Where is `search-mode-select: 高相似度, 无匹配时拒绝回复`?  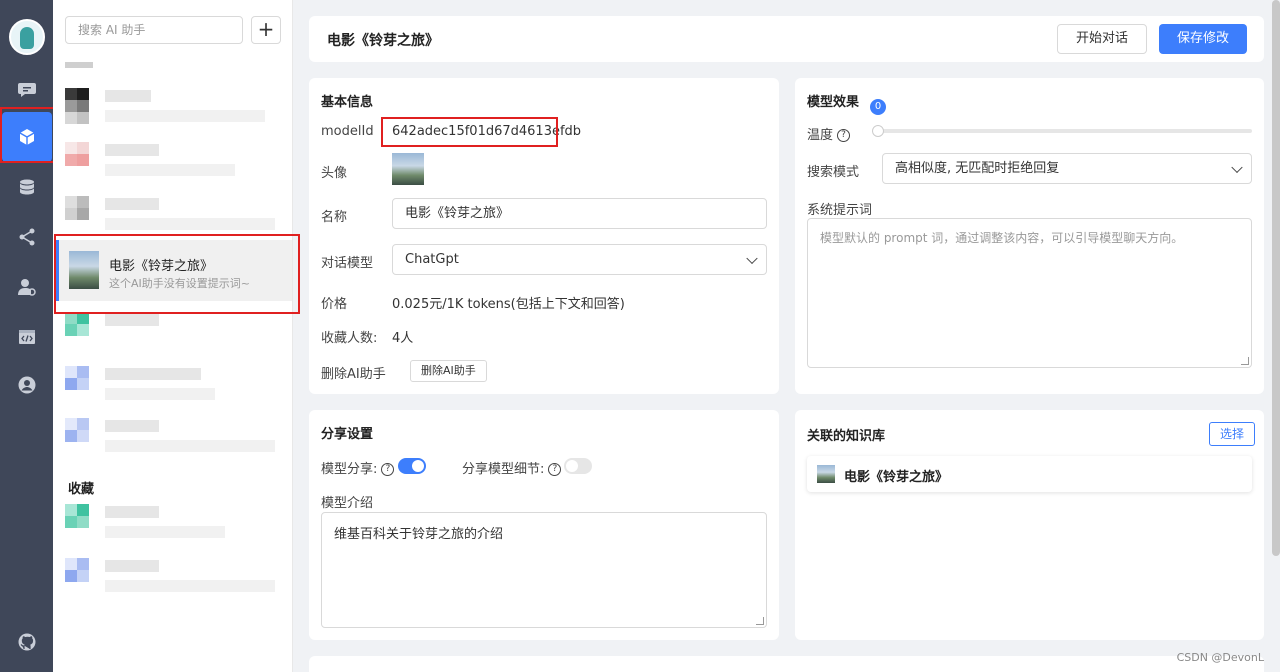
search-mode-select: 高相似度, 无匹配时拒绝回复 is located at coordinates (1067, 168).